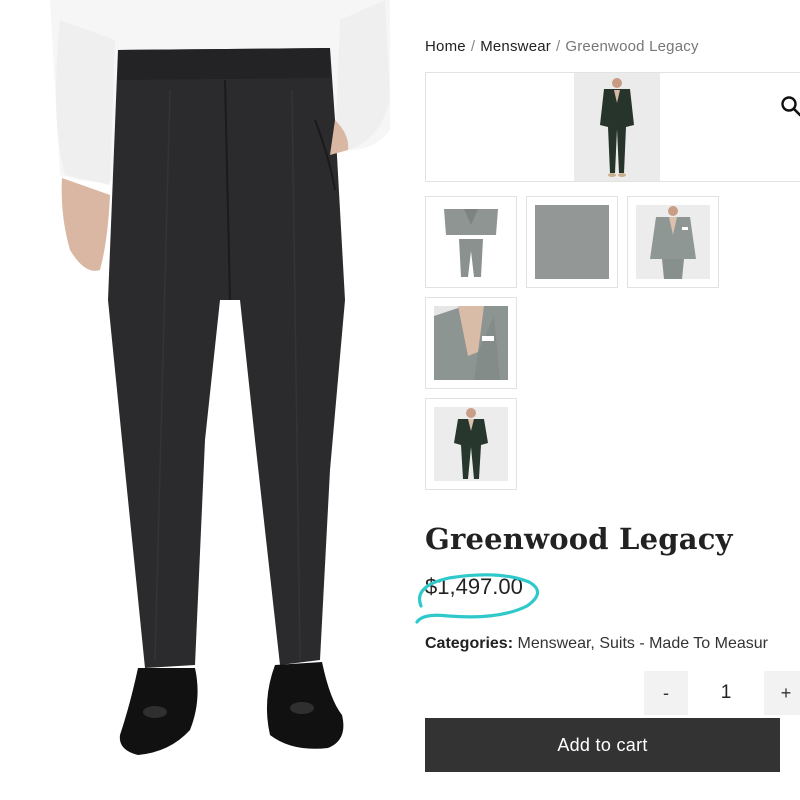 The width and height of the screenshot is (800, 800). What do you see at coordinates (445, 46) in the screenshot?
I see `breadcrumb-home-link: Home` at bounding box center [445, 46].